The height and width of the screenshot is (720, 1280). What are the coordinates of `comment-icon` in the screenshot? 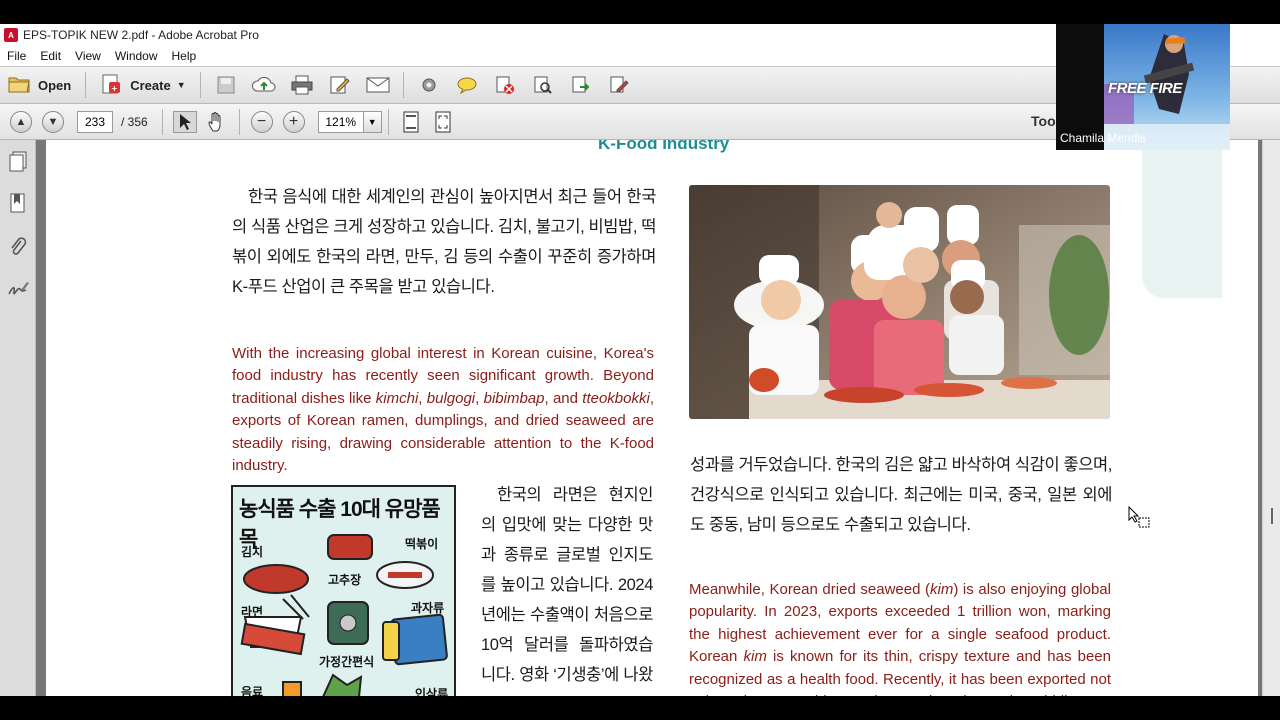 It's located at (467, 85).